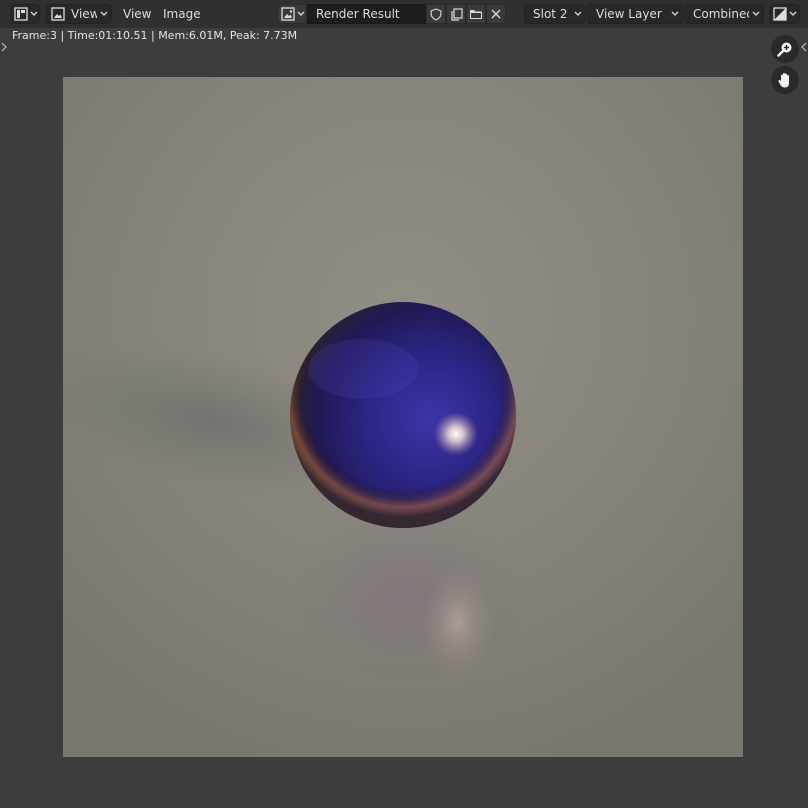 The image size is (808, 808). I want to click on unlink-image-button, so click(496, 14).